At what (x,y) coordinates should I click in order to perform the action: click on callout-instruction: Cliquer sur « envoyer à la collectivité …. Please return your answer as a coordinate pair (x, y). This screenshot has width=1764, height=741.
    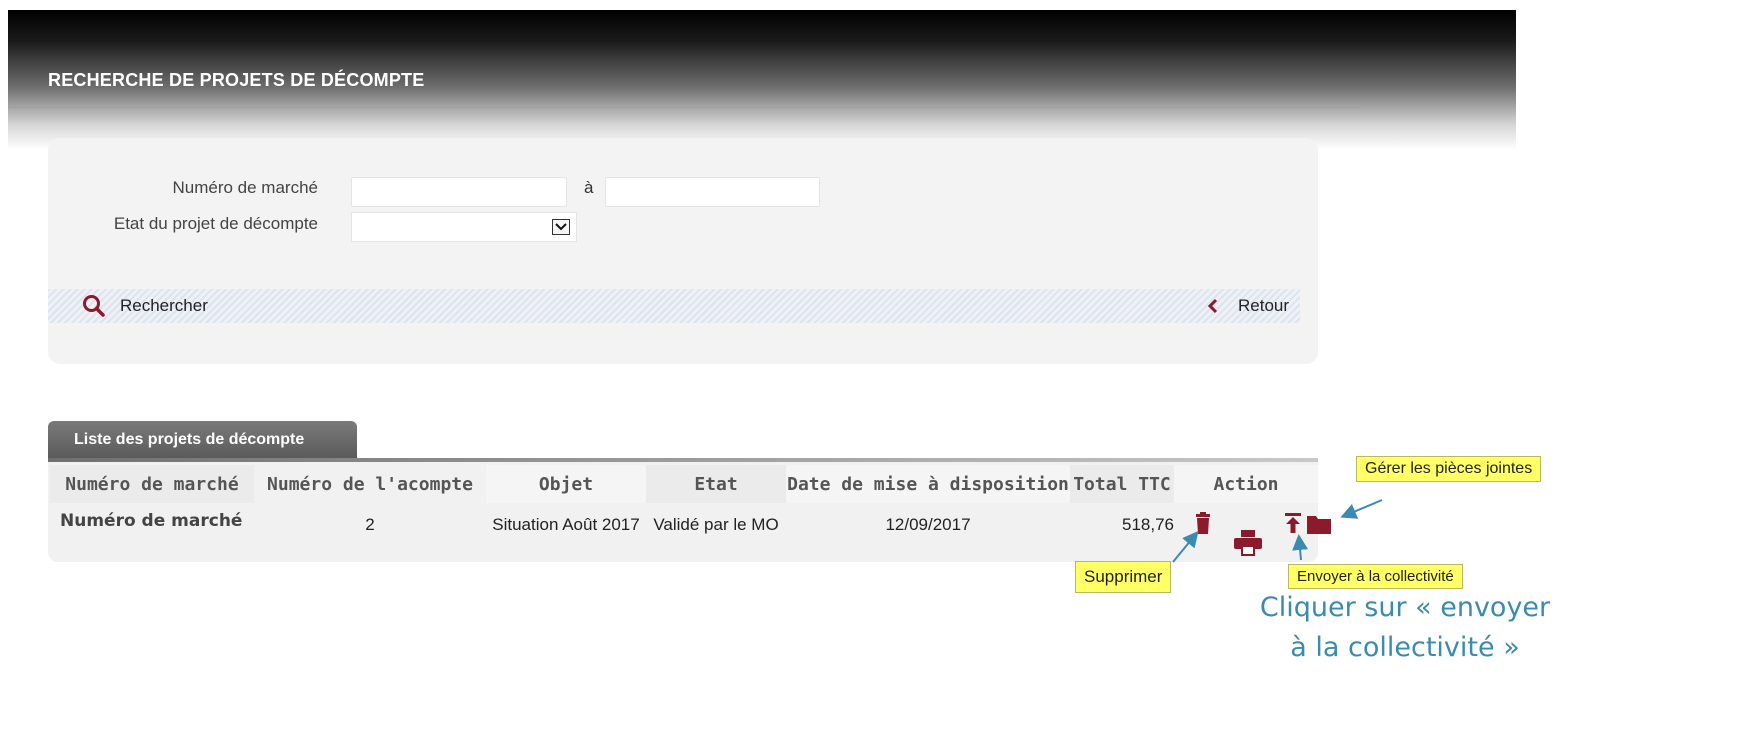
    Looking at the image, I should click on (1405, 628).